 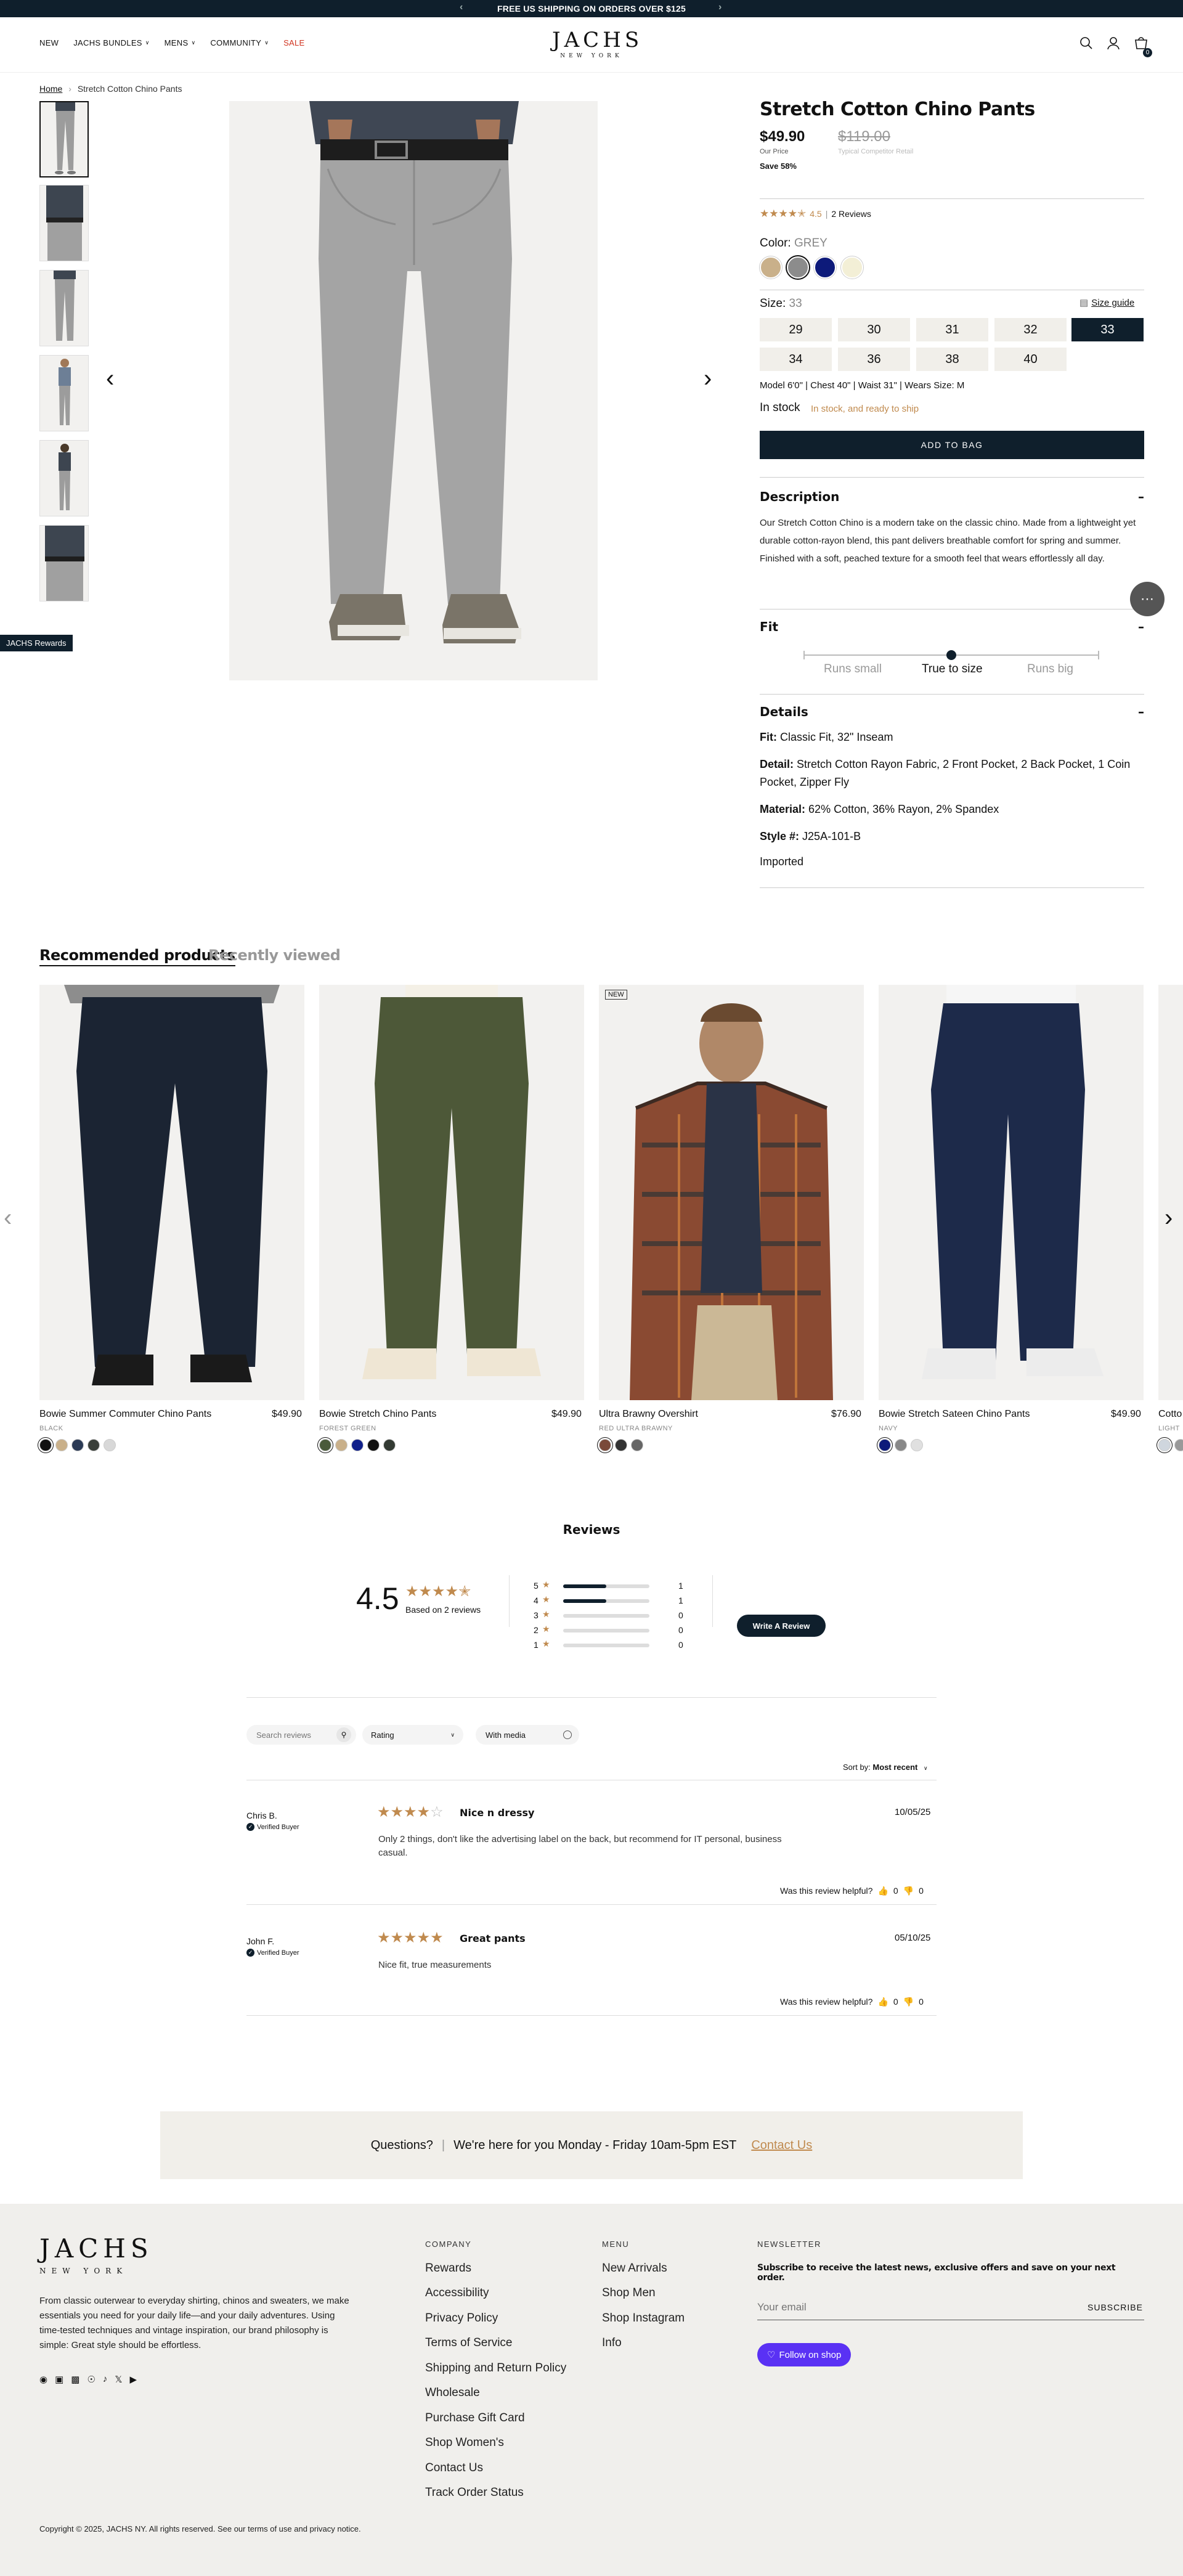 What do you see at coordinates (731, 1192) in the screenshot?
I see `product-card-image: NEW` at bounding box center [731, 1192].